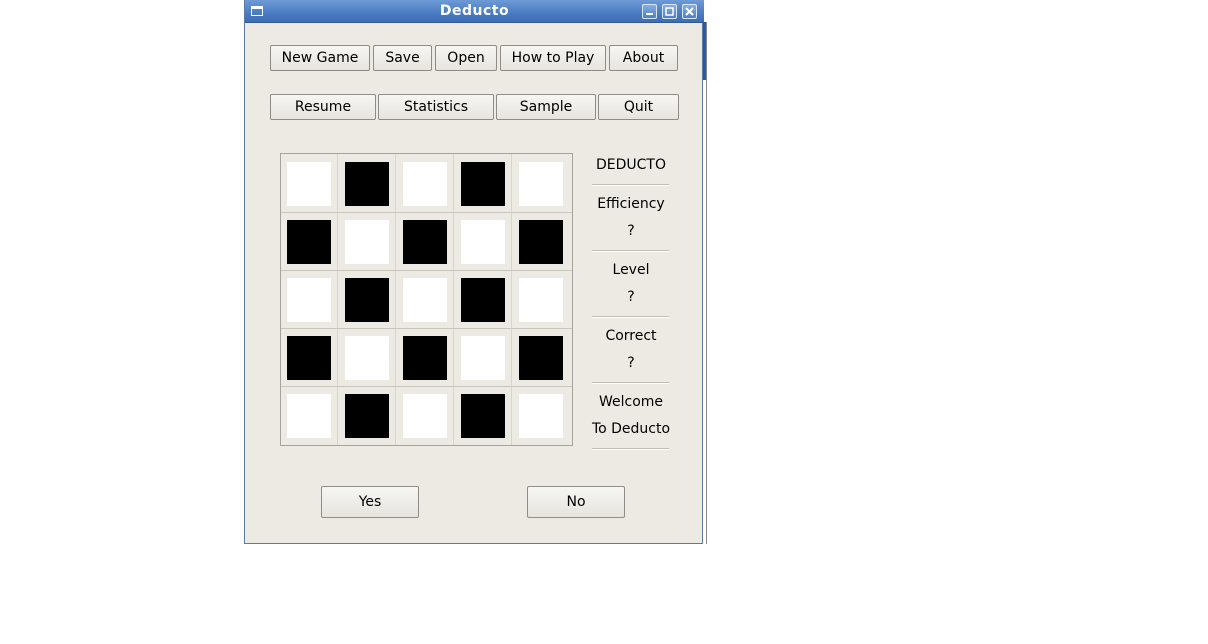 Image resolution: width=1208 pixels, height=644 pixels. Describe the element at coordinates (631, 336) in the screenshot. I see `correct-label: Correct` at that location.